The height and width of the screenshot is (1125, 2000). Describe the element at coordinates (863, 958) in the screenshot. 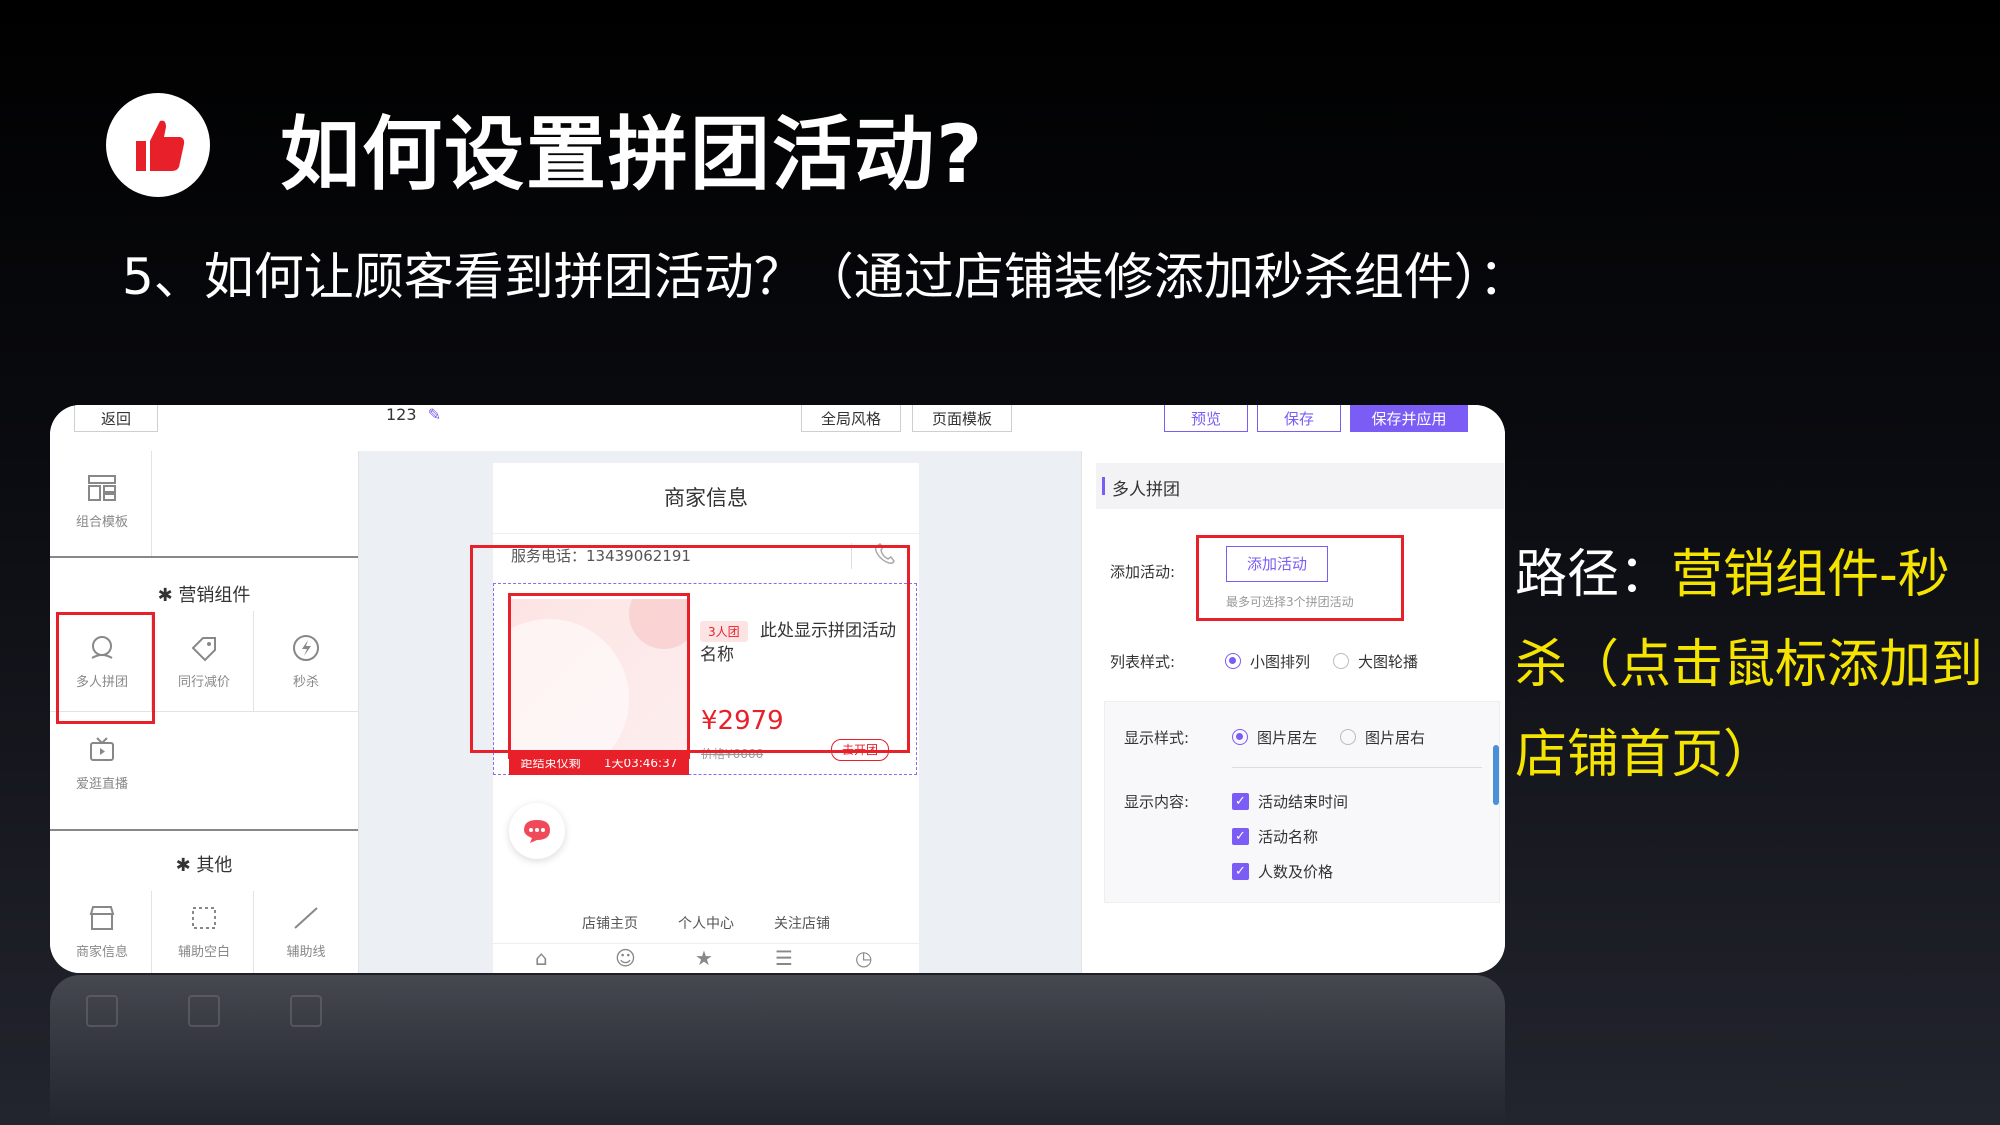

I see `clock-icon: ◷` at that location.